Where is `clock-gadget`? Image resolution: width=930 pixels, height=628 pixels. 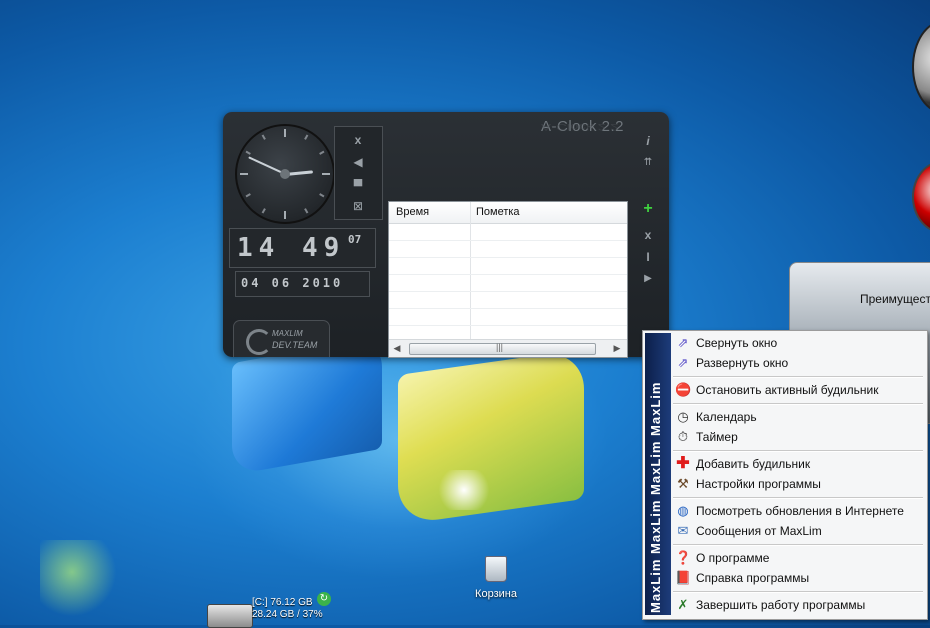 clock-gadget is located at coordinates (921, 67).